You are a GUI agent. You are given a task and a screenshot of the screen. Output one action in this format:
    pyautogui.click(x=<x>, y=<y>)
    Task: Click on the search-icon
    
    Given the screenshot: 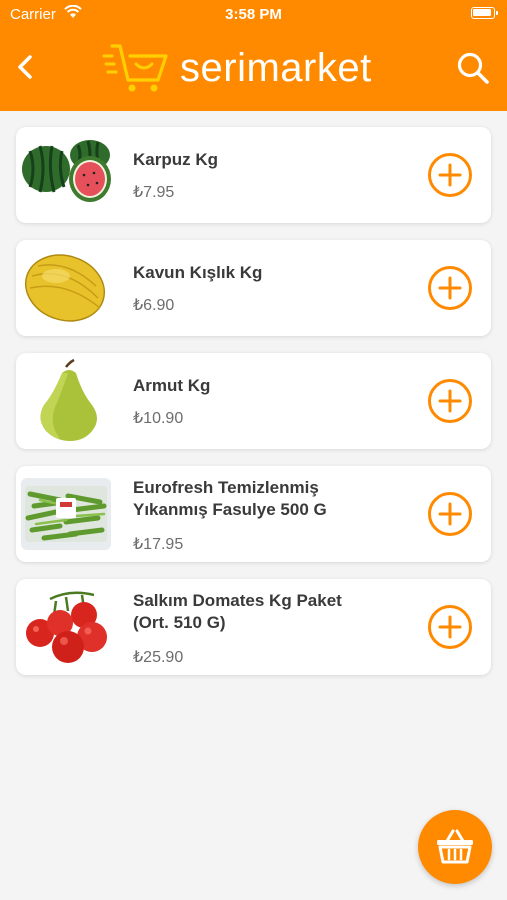 What is the action you would take?
    pyautogui.click(x=473, y=68)
    